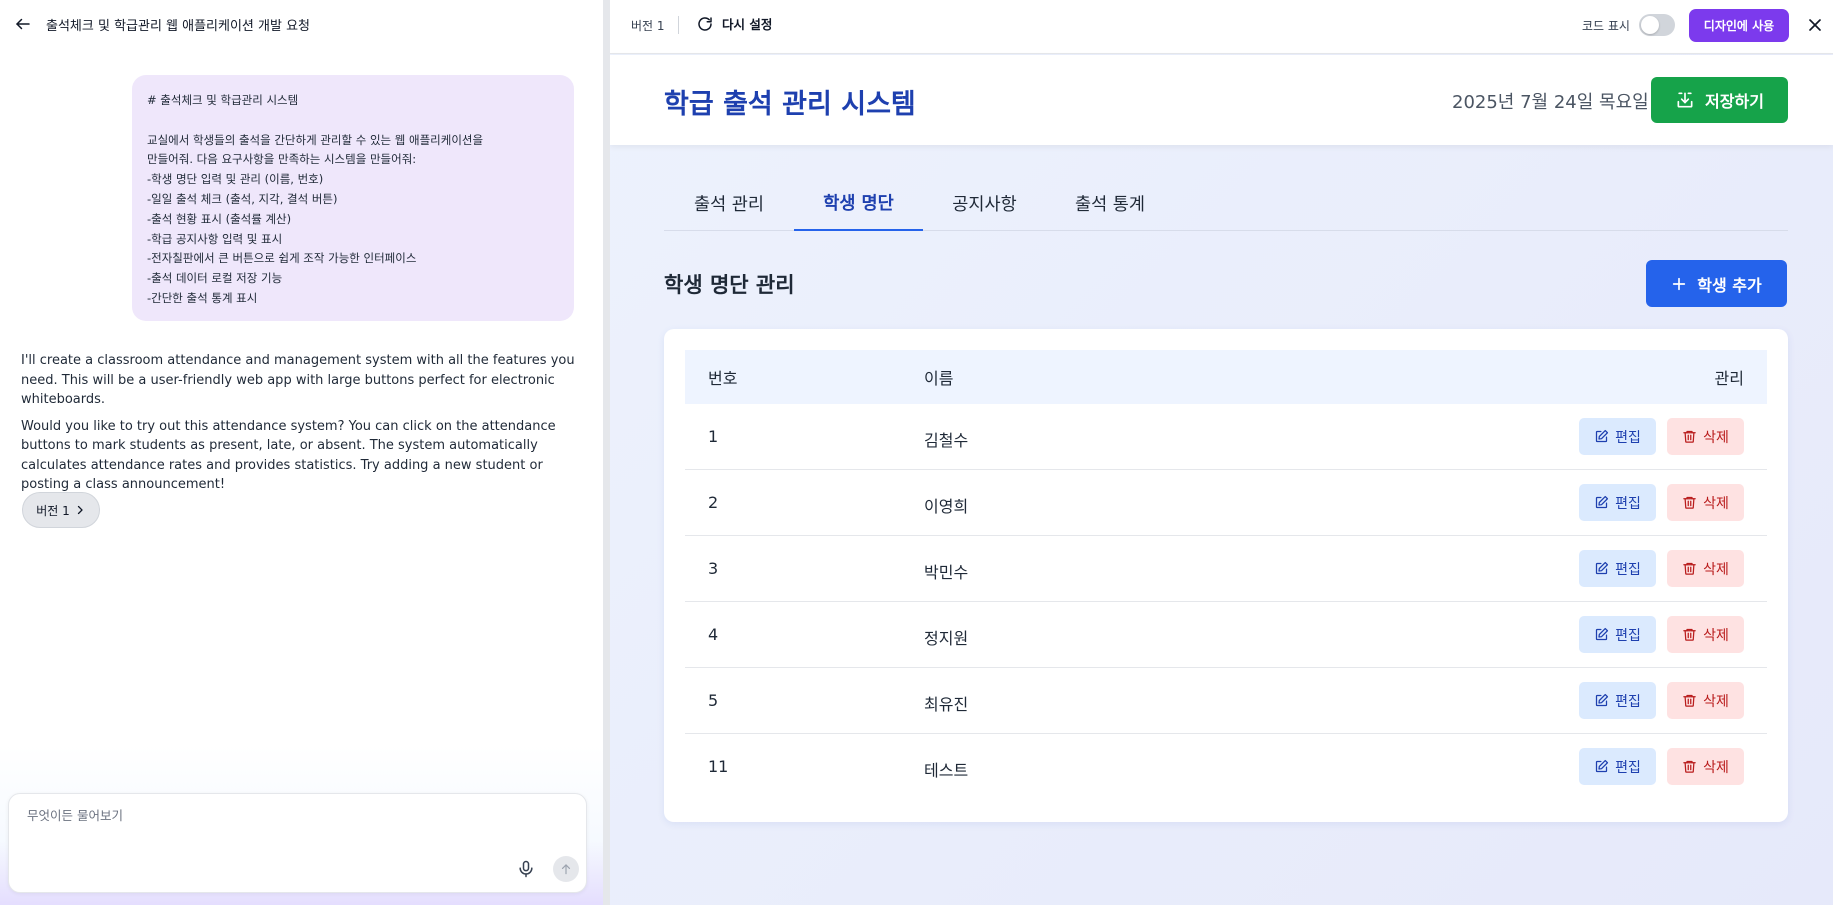  I want to click on header-manage: 관리, so click(1729, 378).